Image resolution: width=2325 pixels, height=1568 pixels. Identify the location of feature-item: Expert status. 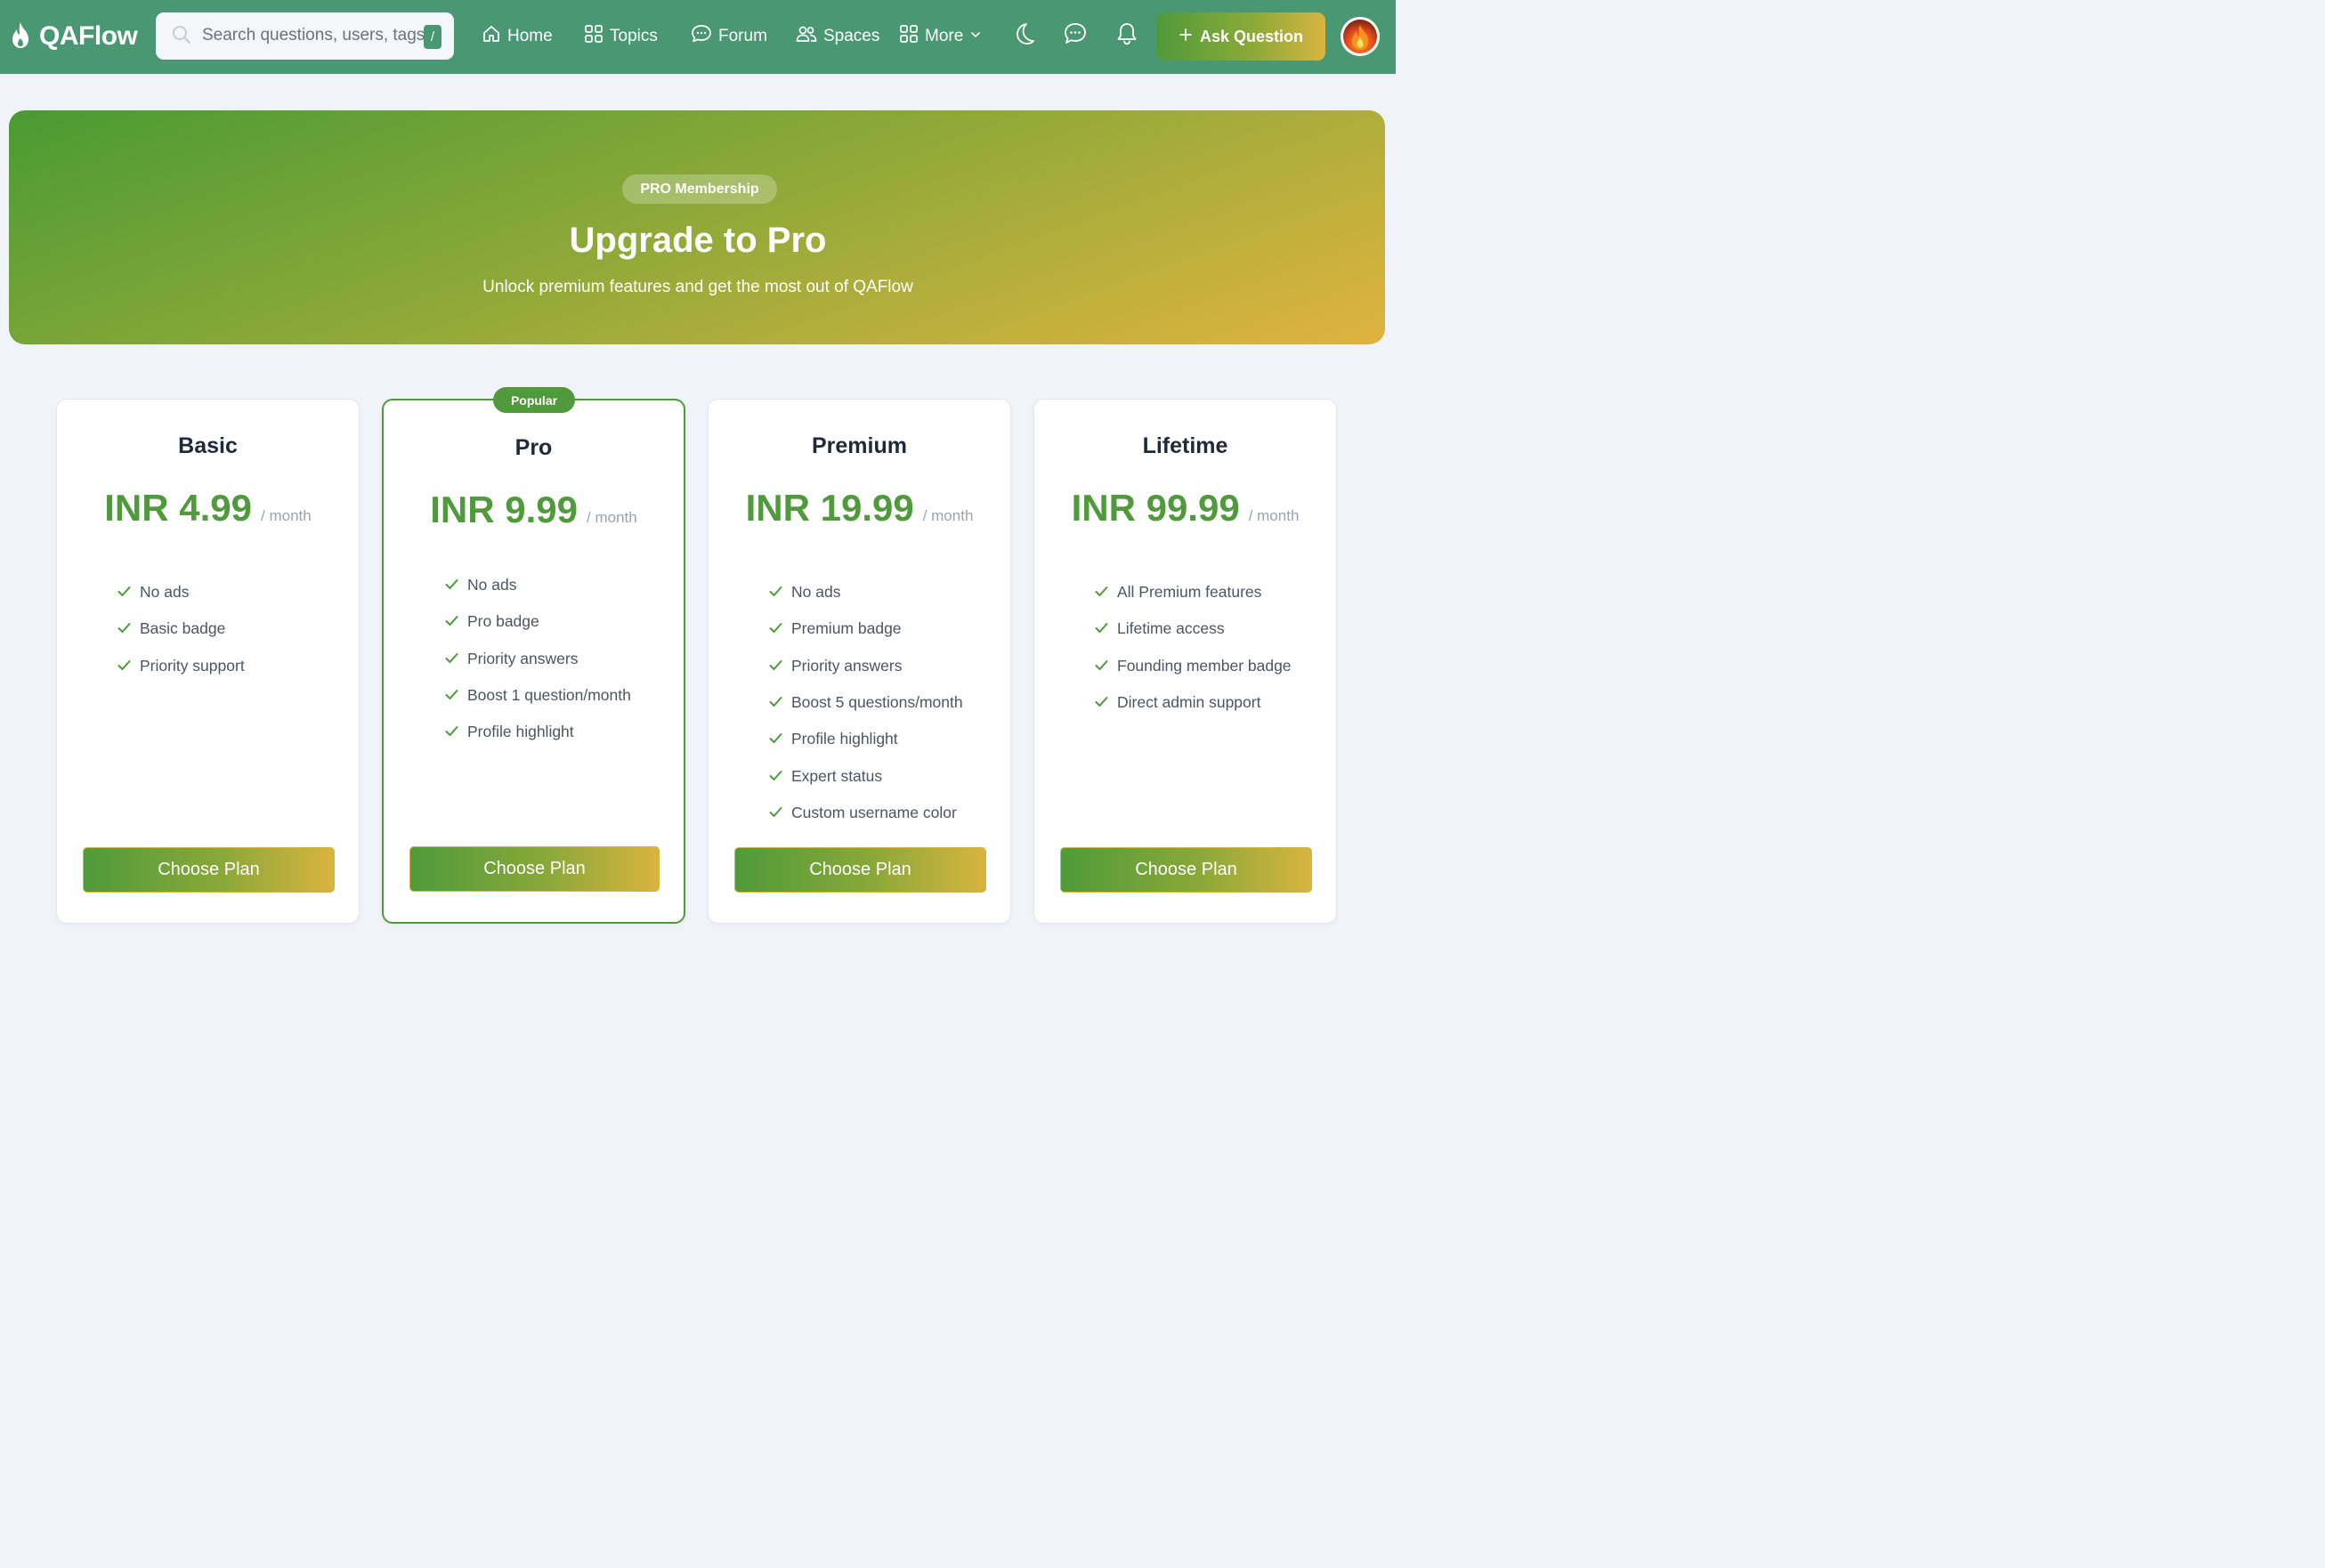
(866, 775).